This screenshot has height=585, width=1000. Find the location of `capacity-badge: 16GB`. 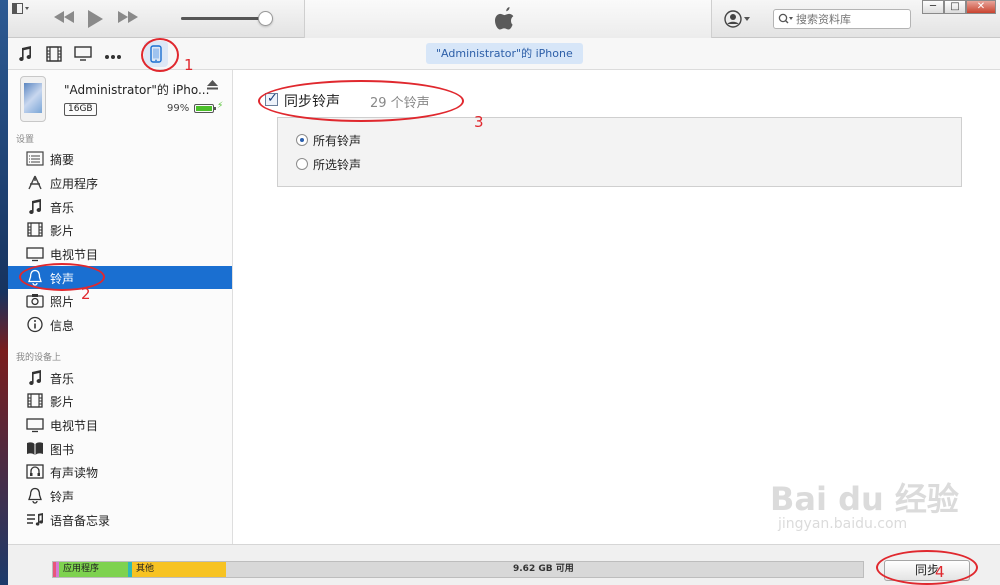

capacity-badge: 16GB is located at coordinates (80, 109).